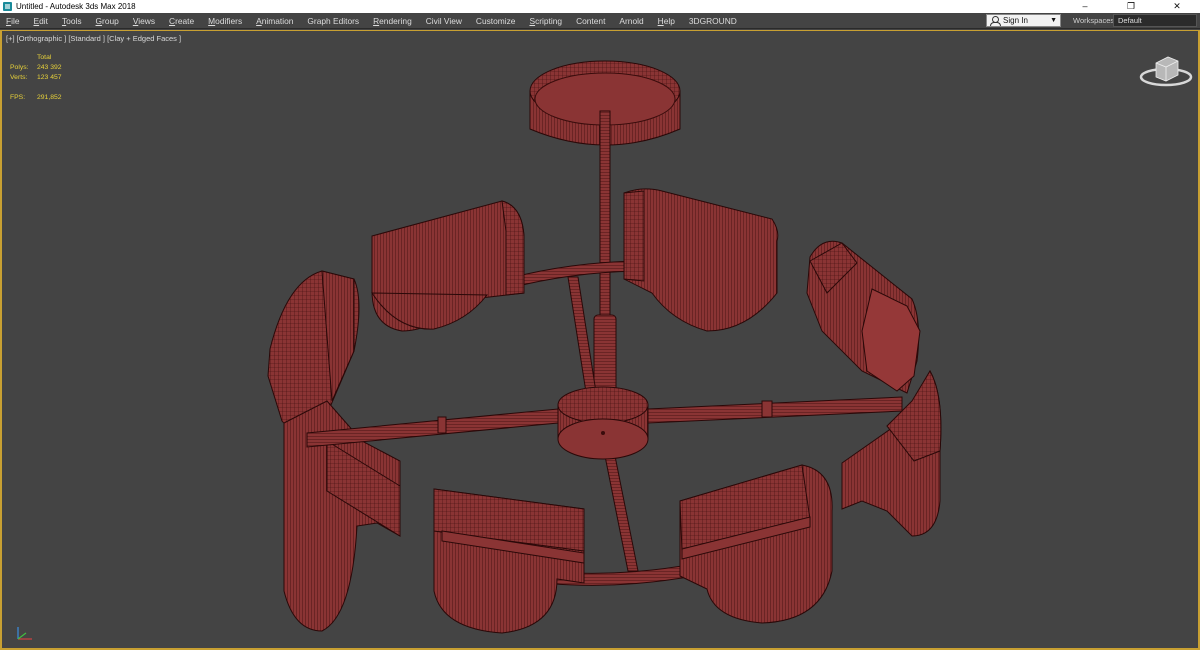  I want to click on workspaces-dropdown: Default, so click(1155, 20).